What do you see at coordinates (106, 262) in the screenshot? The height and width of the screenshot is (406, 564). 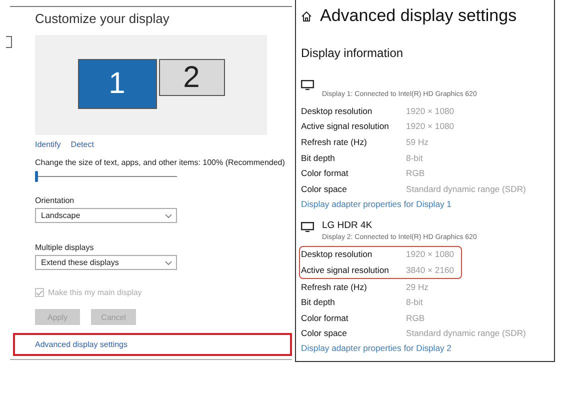 I see `multiple-displays-dropdown: Extend these displays` at bounding box center [106, 262].